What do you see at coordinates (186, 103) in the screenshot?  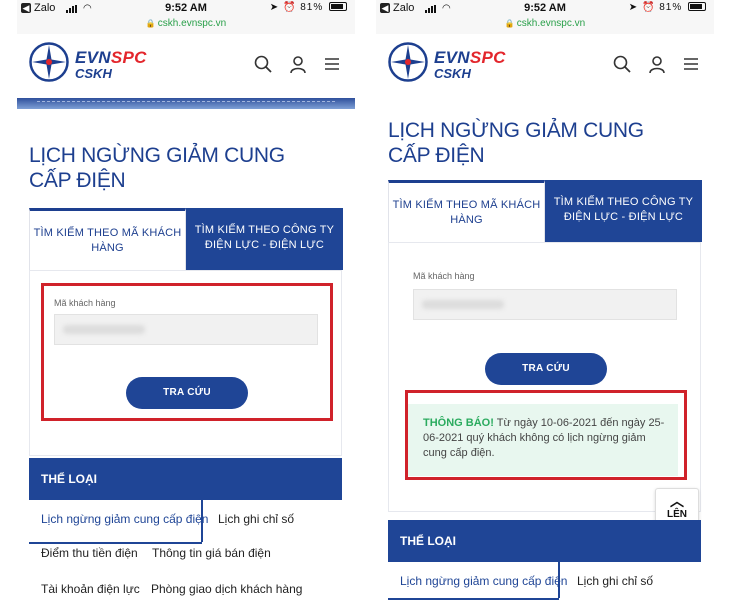 I see `banner-strip` at bounding box center [186, 103].